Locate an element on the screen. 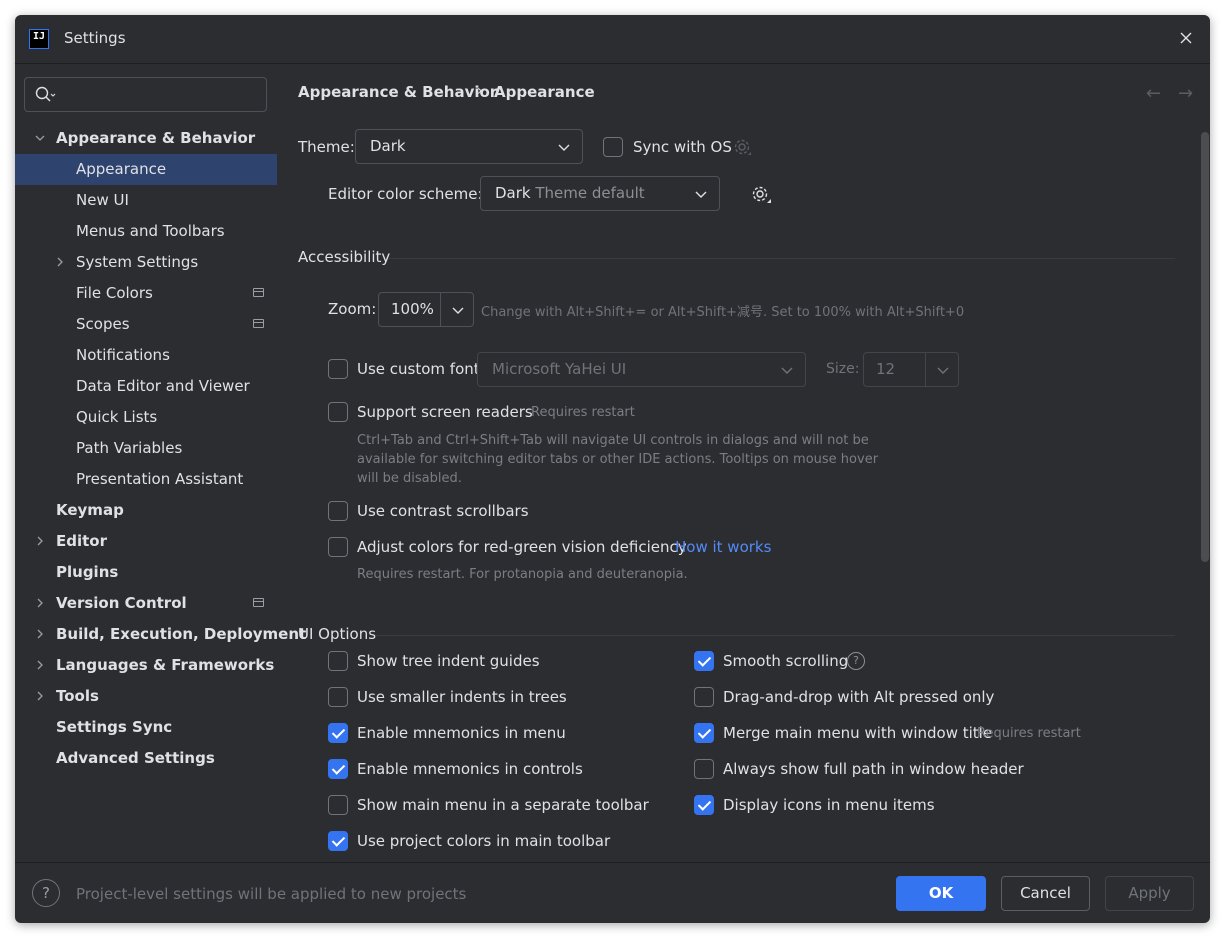 The width and height of the screenshot is (1225, 940). option-label: Use smaller indents in trees is located at coordinates (462, 697).